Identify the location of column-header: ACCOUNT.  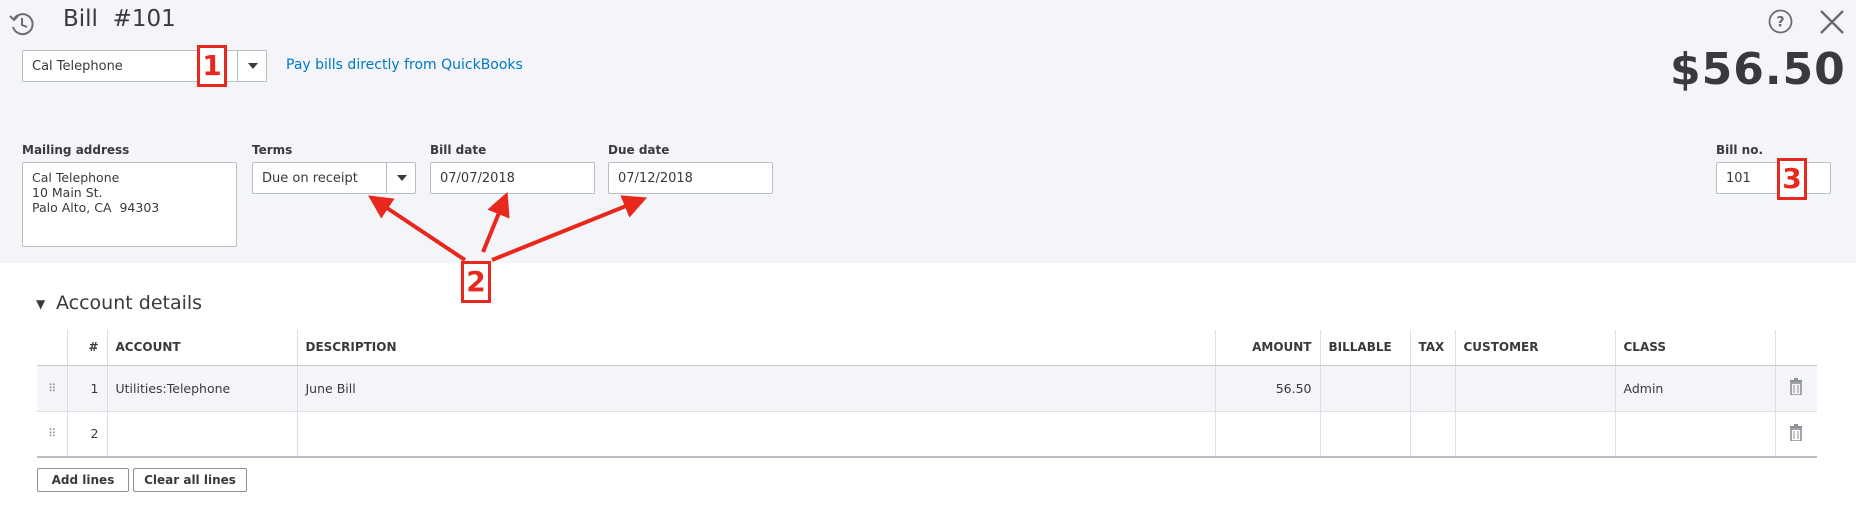
(202, 348).